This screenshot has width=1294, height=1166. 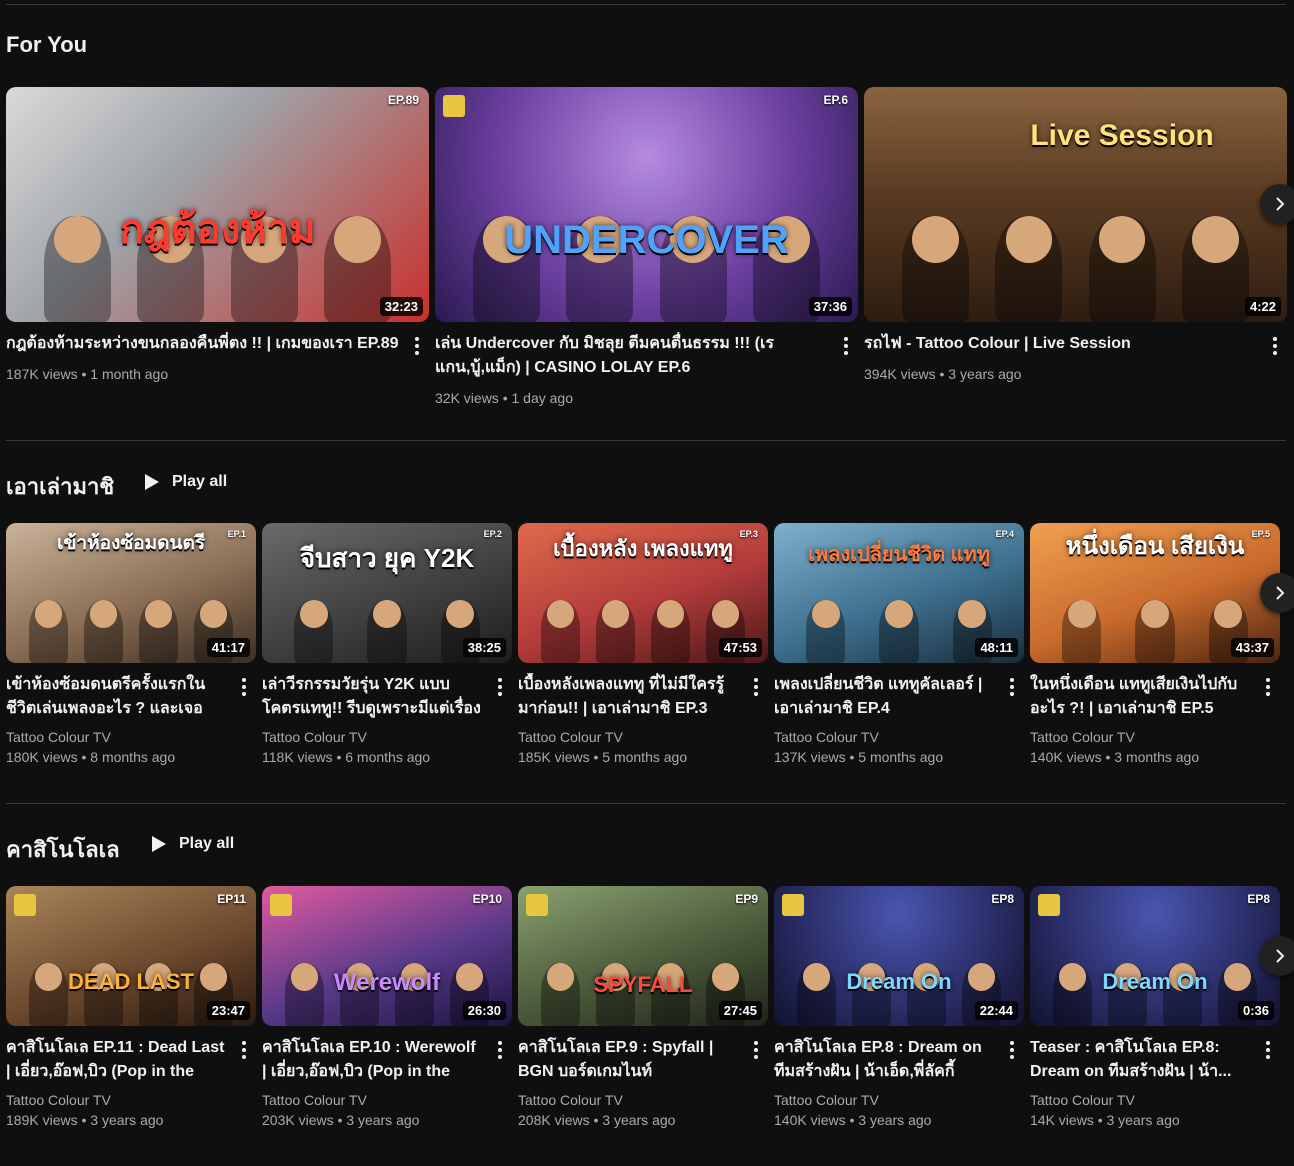 I want to click on video-thumbnail: หนึ่งเดือน เสียเงิน EP.5 43:37, so click(x=1155, y=593).